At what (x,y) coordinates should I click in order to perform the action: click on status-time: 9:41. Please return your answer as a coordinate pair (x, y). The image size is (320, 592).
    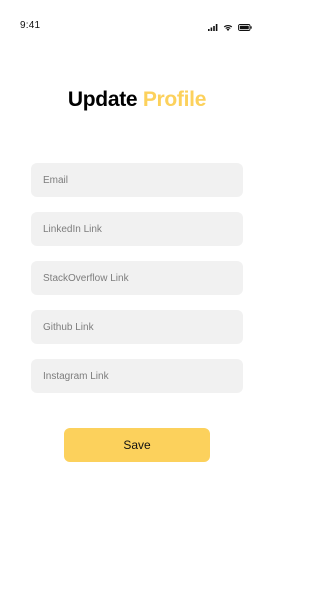
    Looking at the image, I should click on (30, 25).